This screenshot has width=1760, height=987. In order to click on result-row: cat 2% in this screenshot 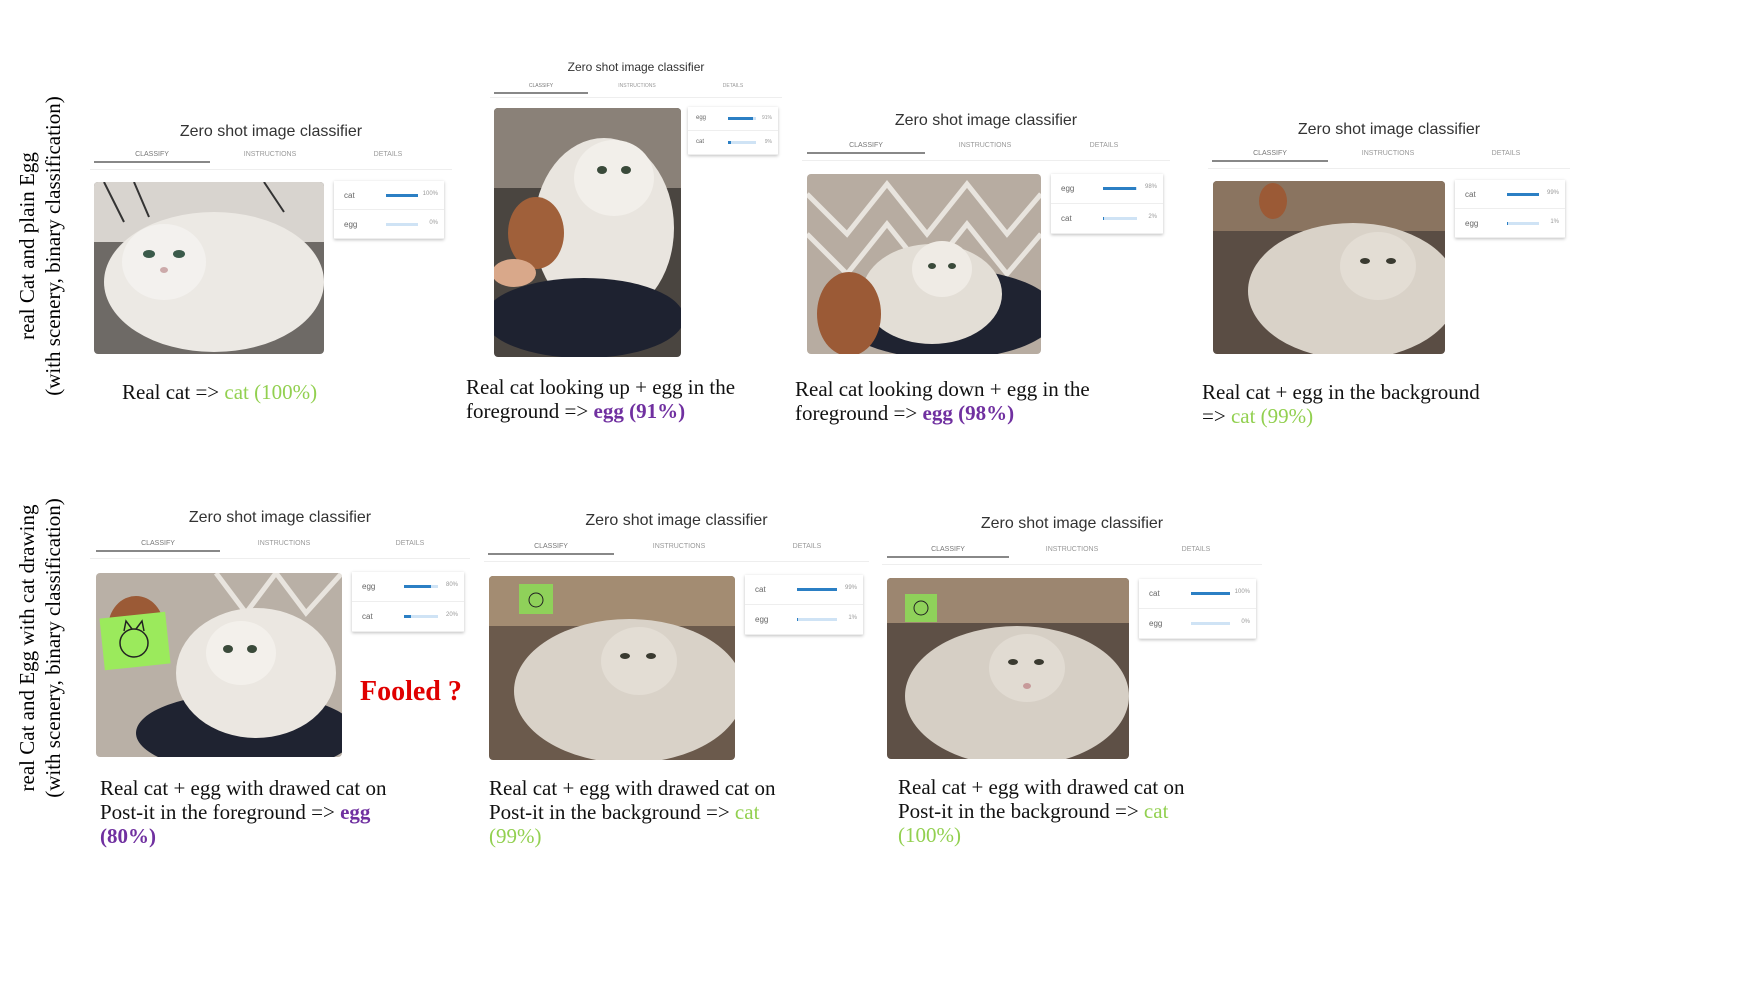, I will do `click(1107, 219)`.